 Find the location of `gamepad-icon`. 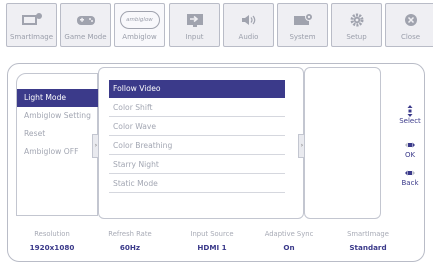

gamepad-icon is located at coordinates (85, 20).